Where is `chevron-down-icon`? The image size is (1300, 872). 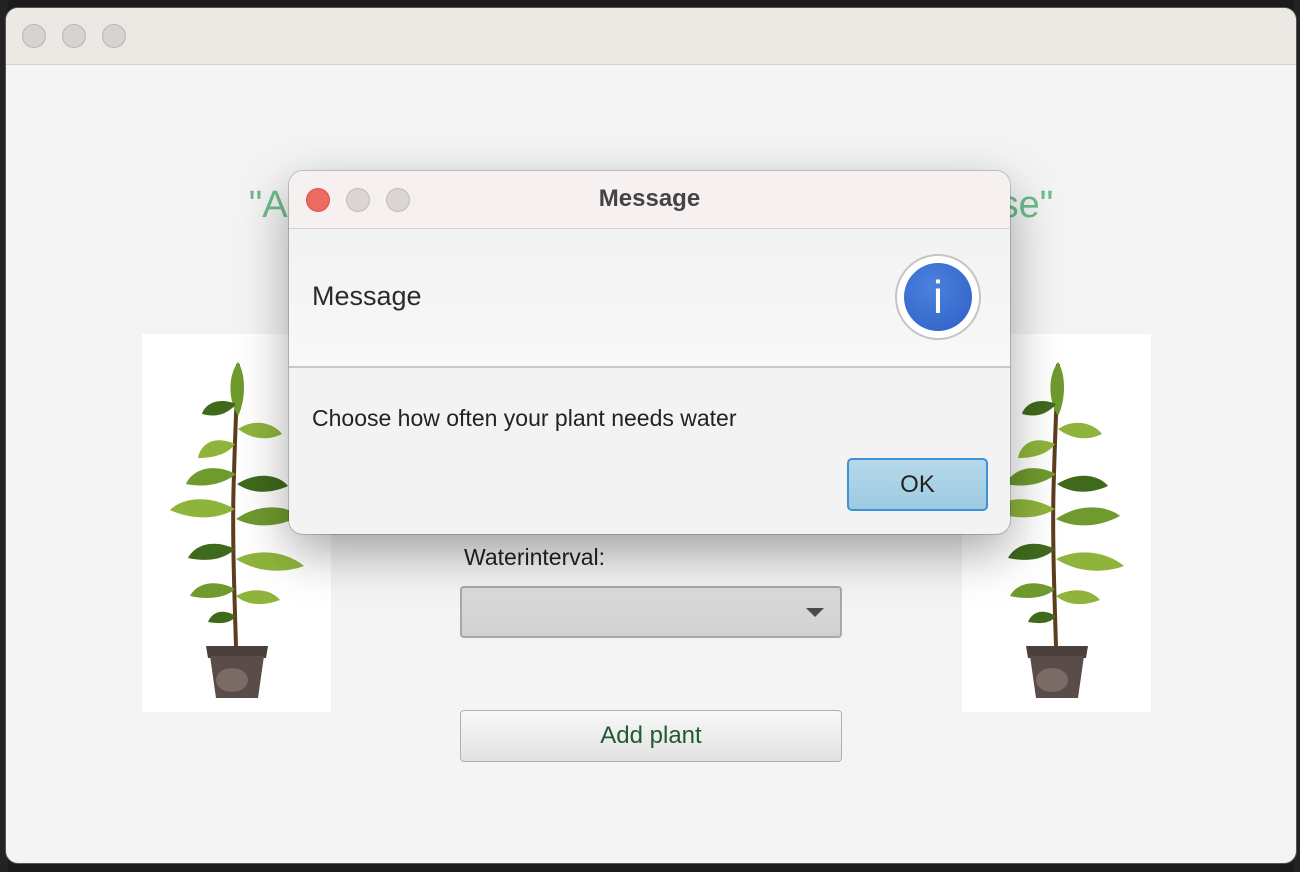
chevron-down-icon is located at coordinates (815, 612).